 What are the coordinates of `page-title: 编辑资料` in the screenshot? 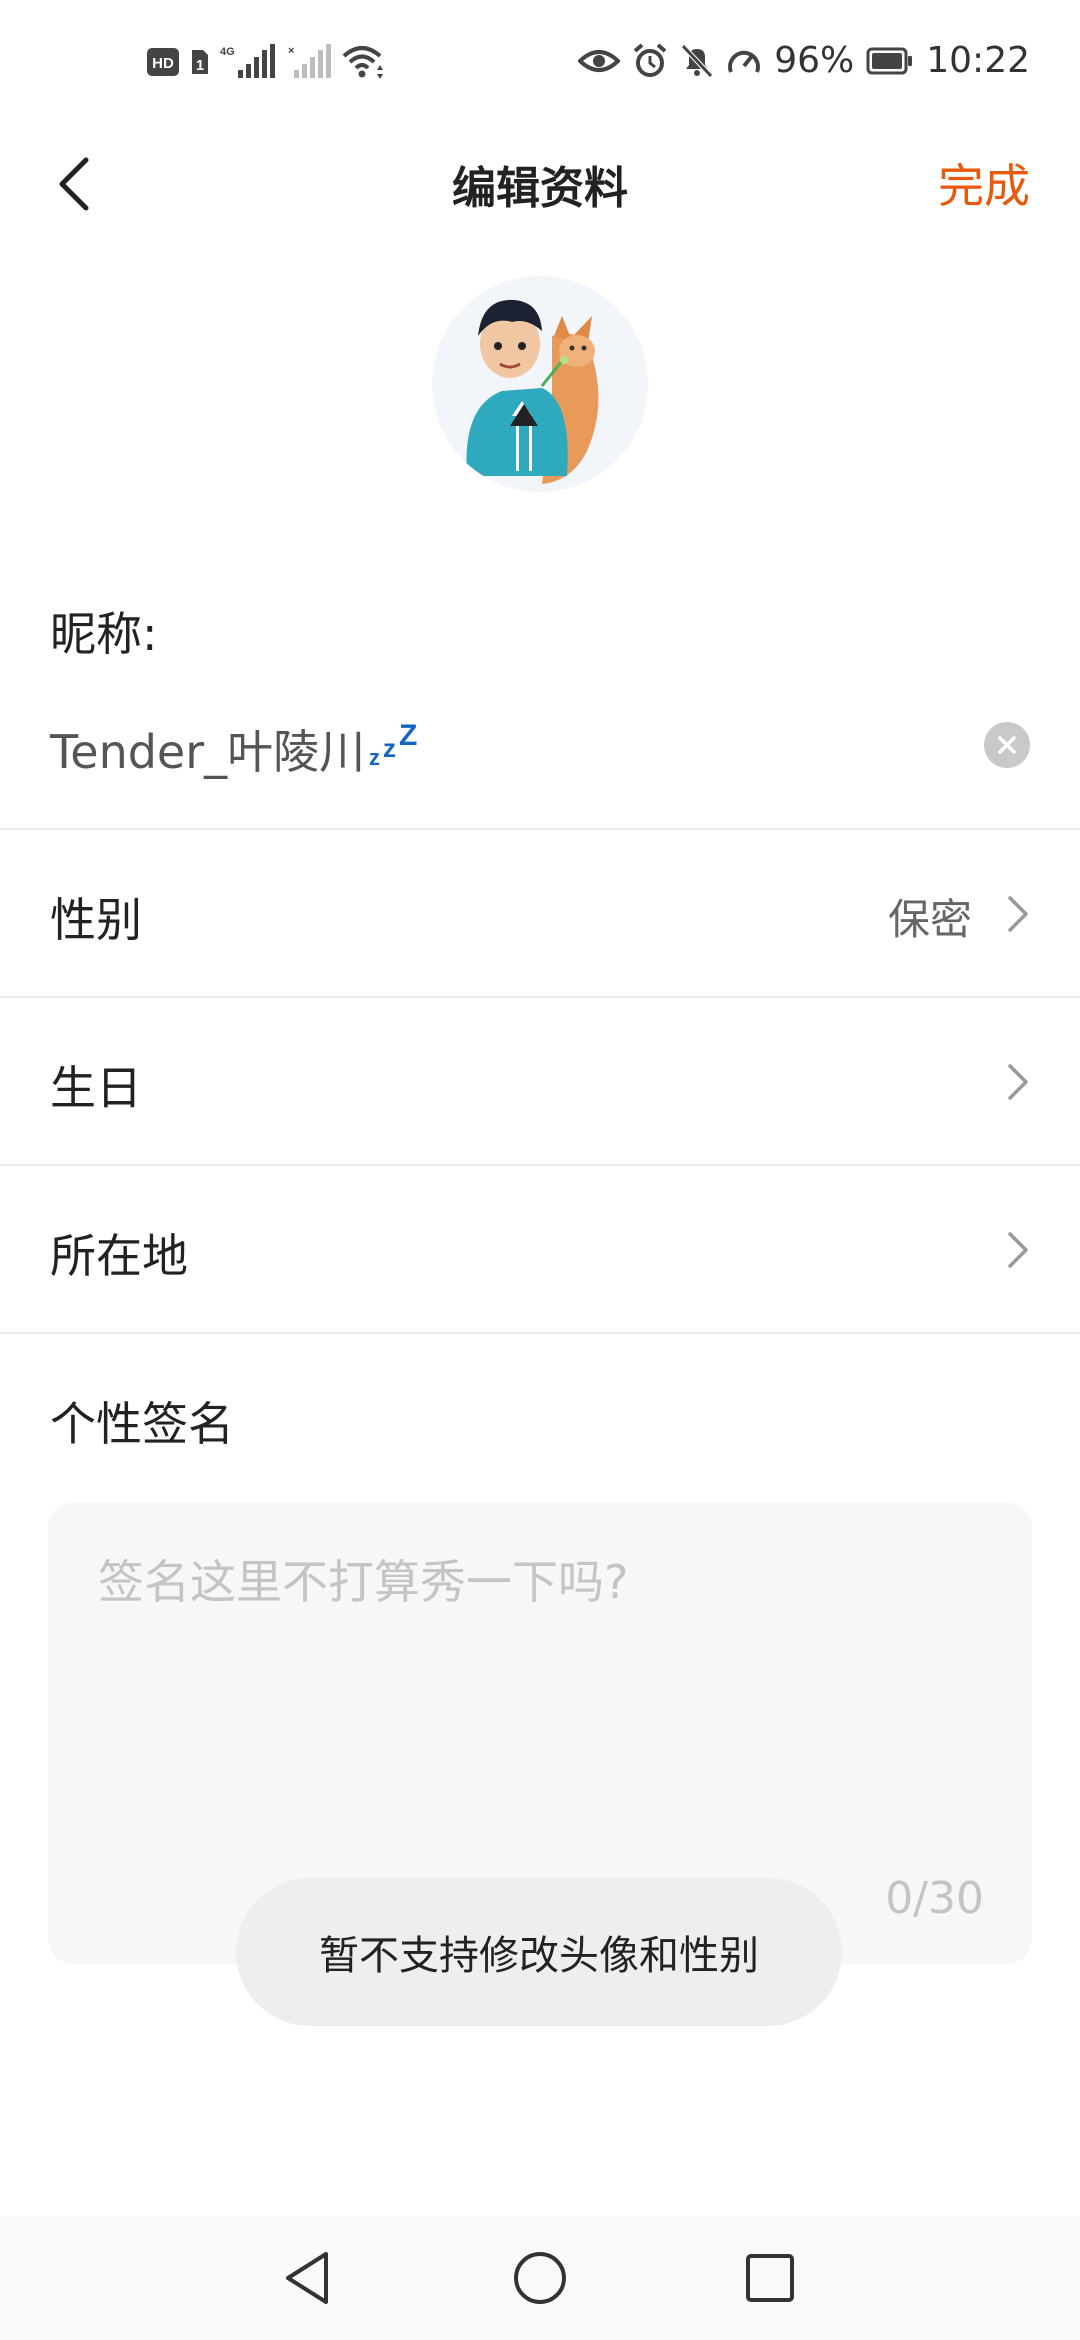 It's located at (540, 188).